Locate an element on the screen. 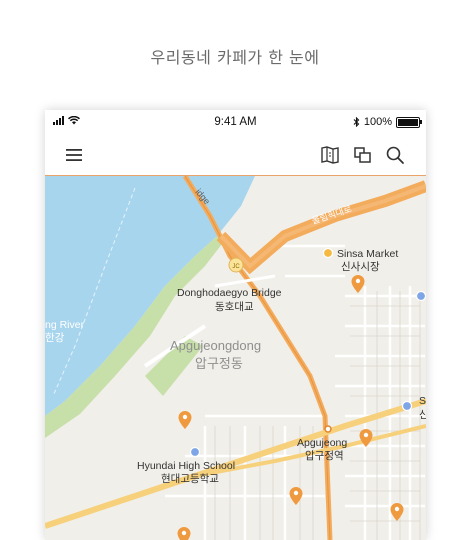 The width and height of the screenshot is (470, 540). battery-percent: 100% is located at coordinates (377, 122).